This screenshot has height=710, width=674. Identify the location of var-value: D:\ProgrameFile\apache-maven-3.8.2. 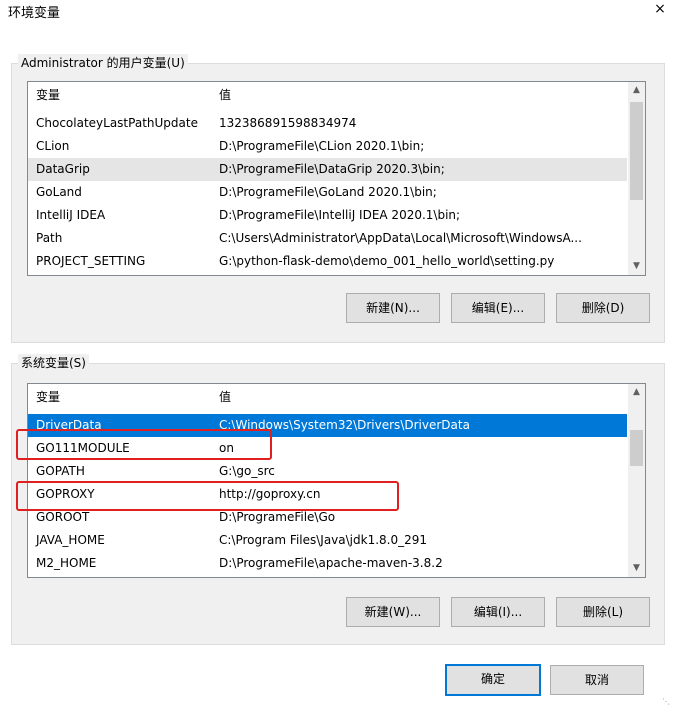
(331, 563).